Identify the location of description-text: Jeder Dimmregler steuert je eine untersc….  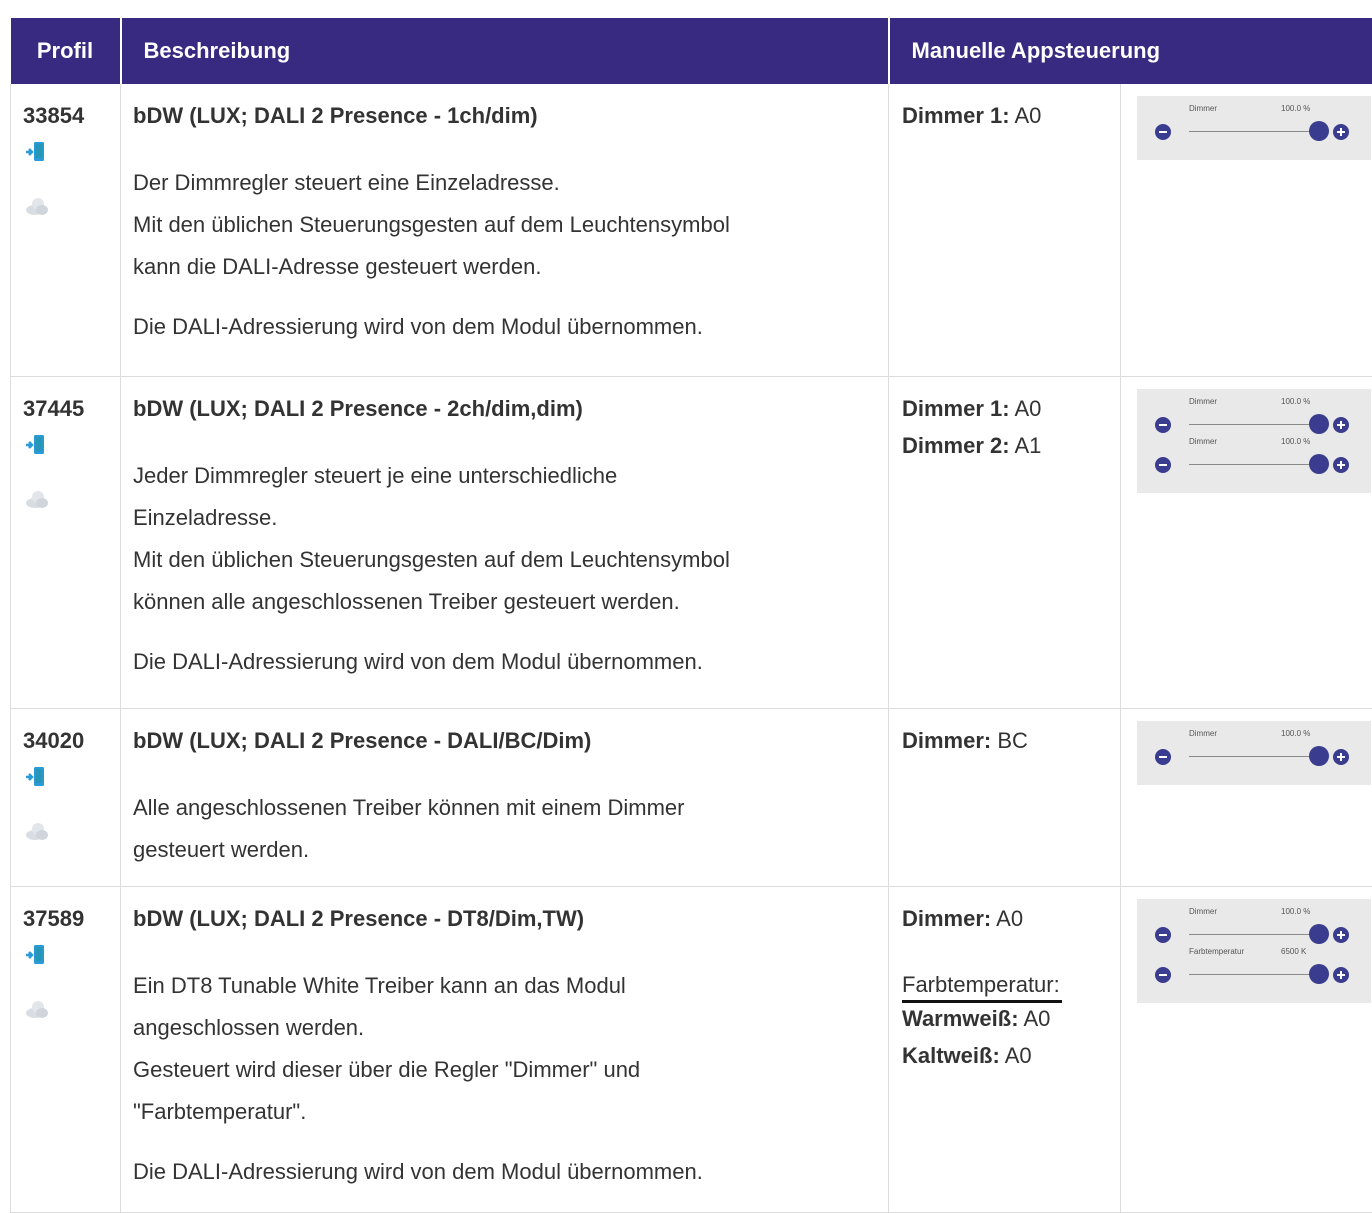
(510, 569).